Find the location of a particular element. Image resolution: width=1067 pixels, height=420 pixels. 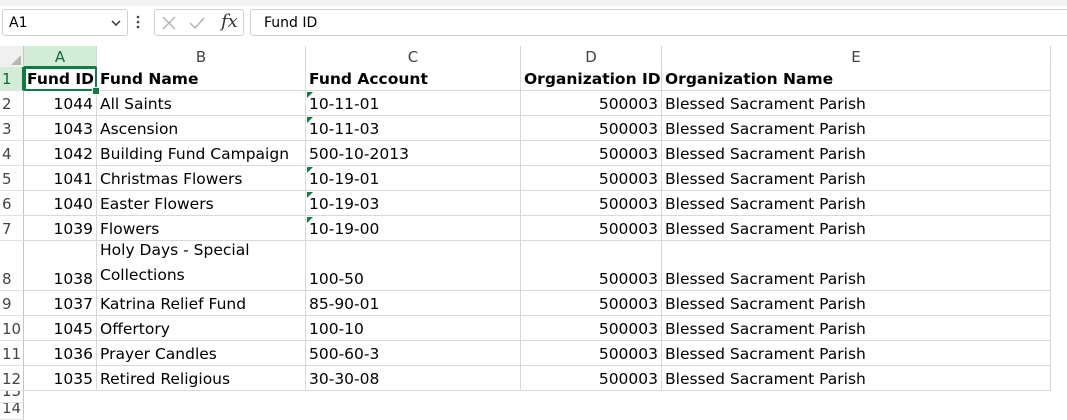

cell-fund-account: 10-11-03 is located at coordinates (413, 128).